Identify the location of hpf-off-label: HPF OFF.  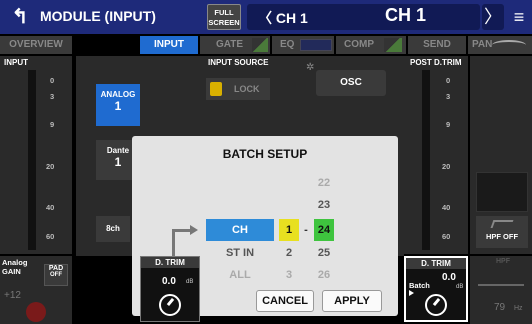
(502, 236).